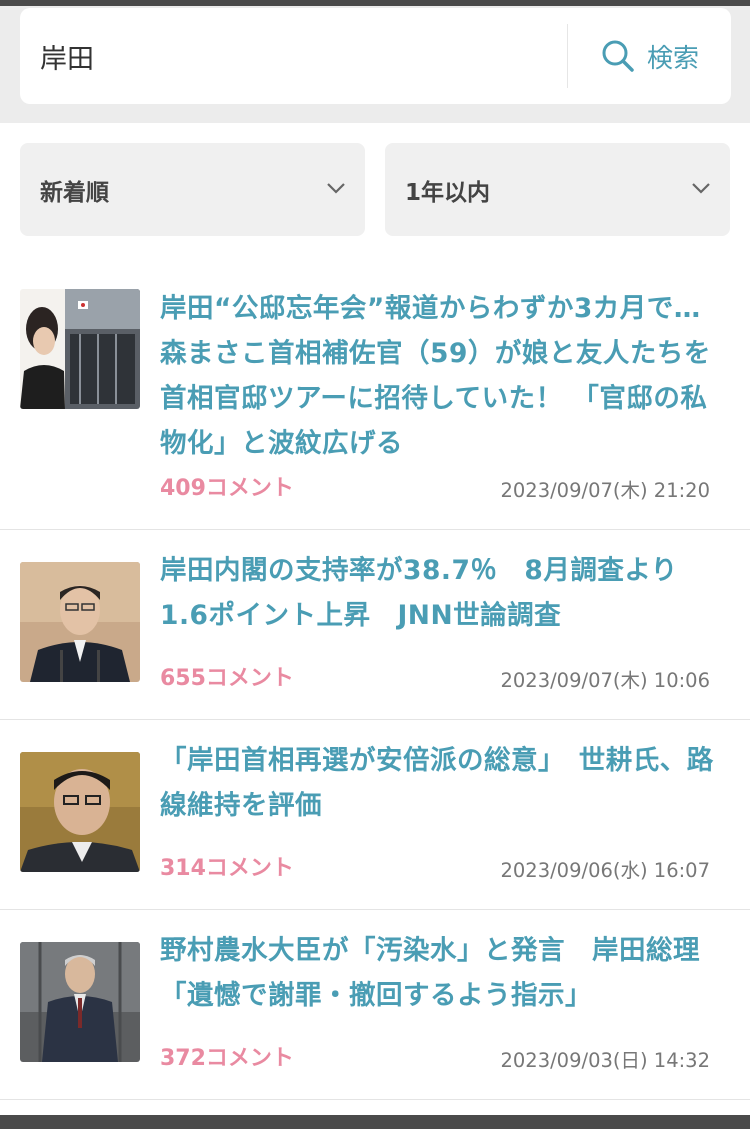  What do you see at coordinates (448, 192) in the screenshot?
I see `period-select-value: 1年以内` at bounding box center [448, 192].